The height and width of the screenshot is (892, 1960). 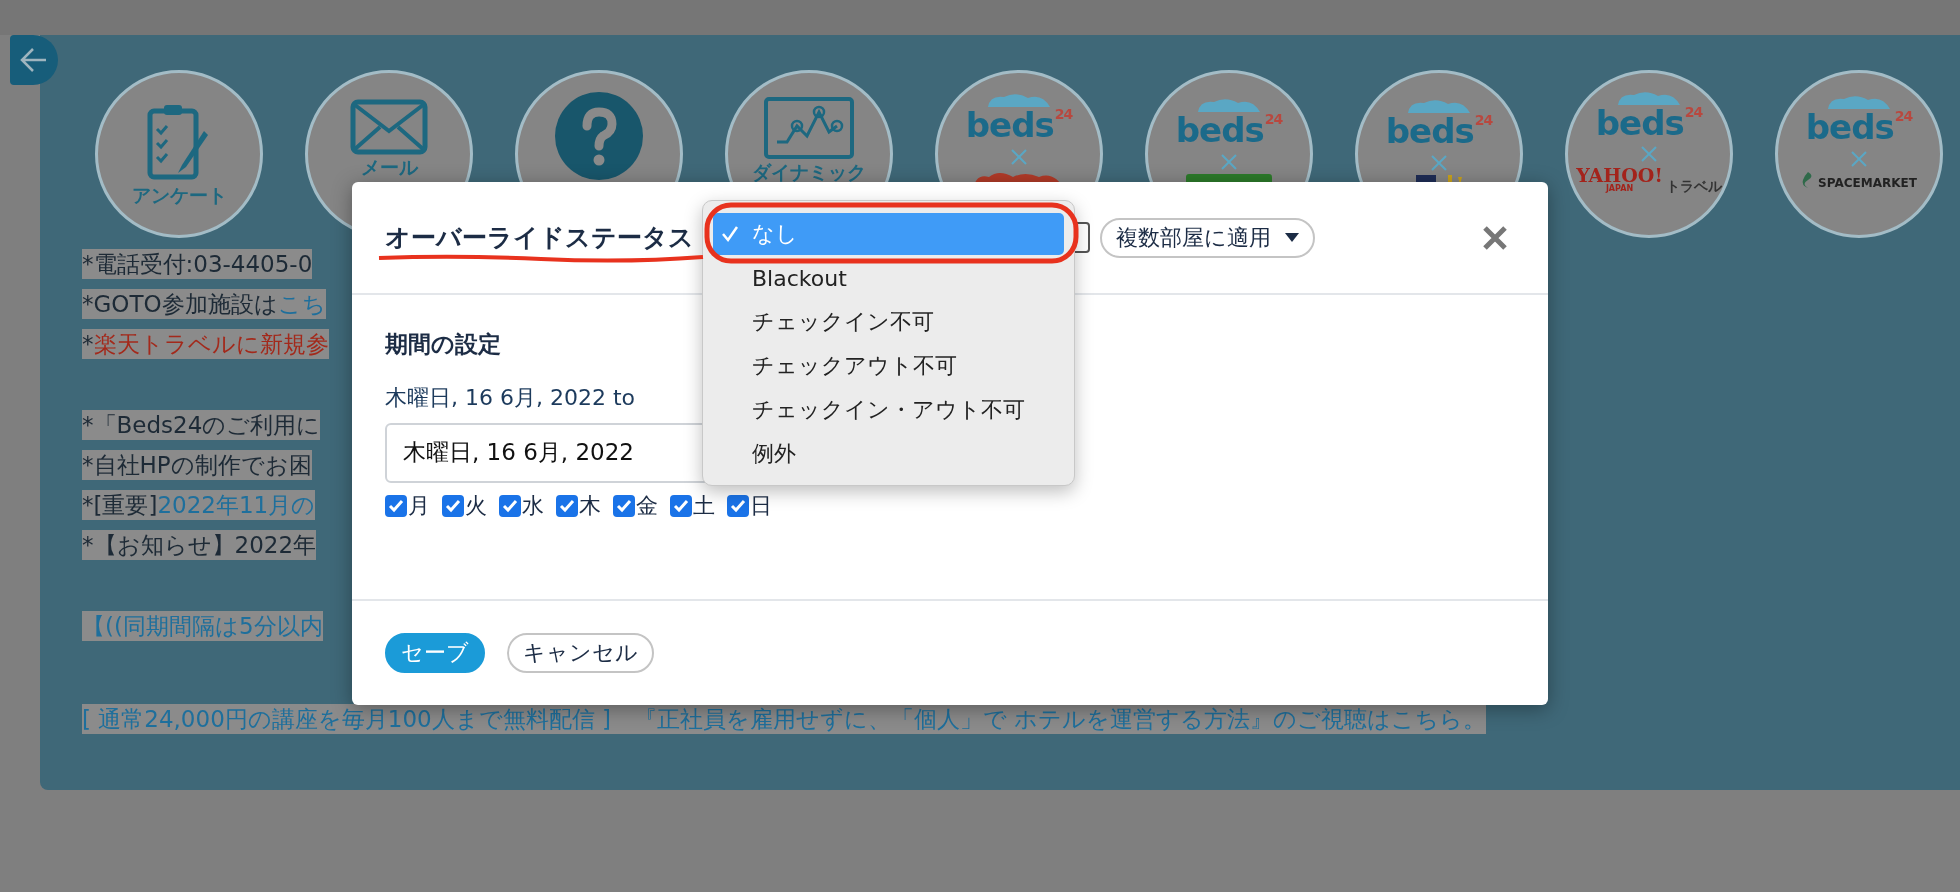 What do you see at coordinates (704, 506) in the screenshot?
I see `weekday-label: 土` at bounding box center [704, 506].